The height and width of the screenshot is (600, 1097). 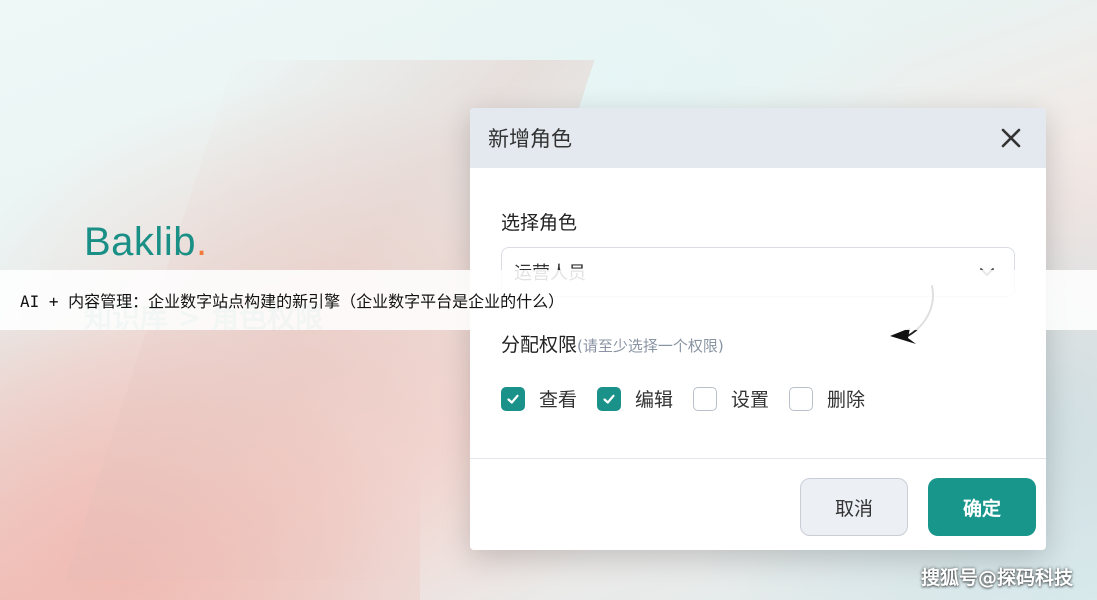 I want to click on close-icon, so click(x=1011, y=138).